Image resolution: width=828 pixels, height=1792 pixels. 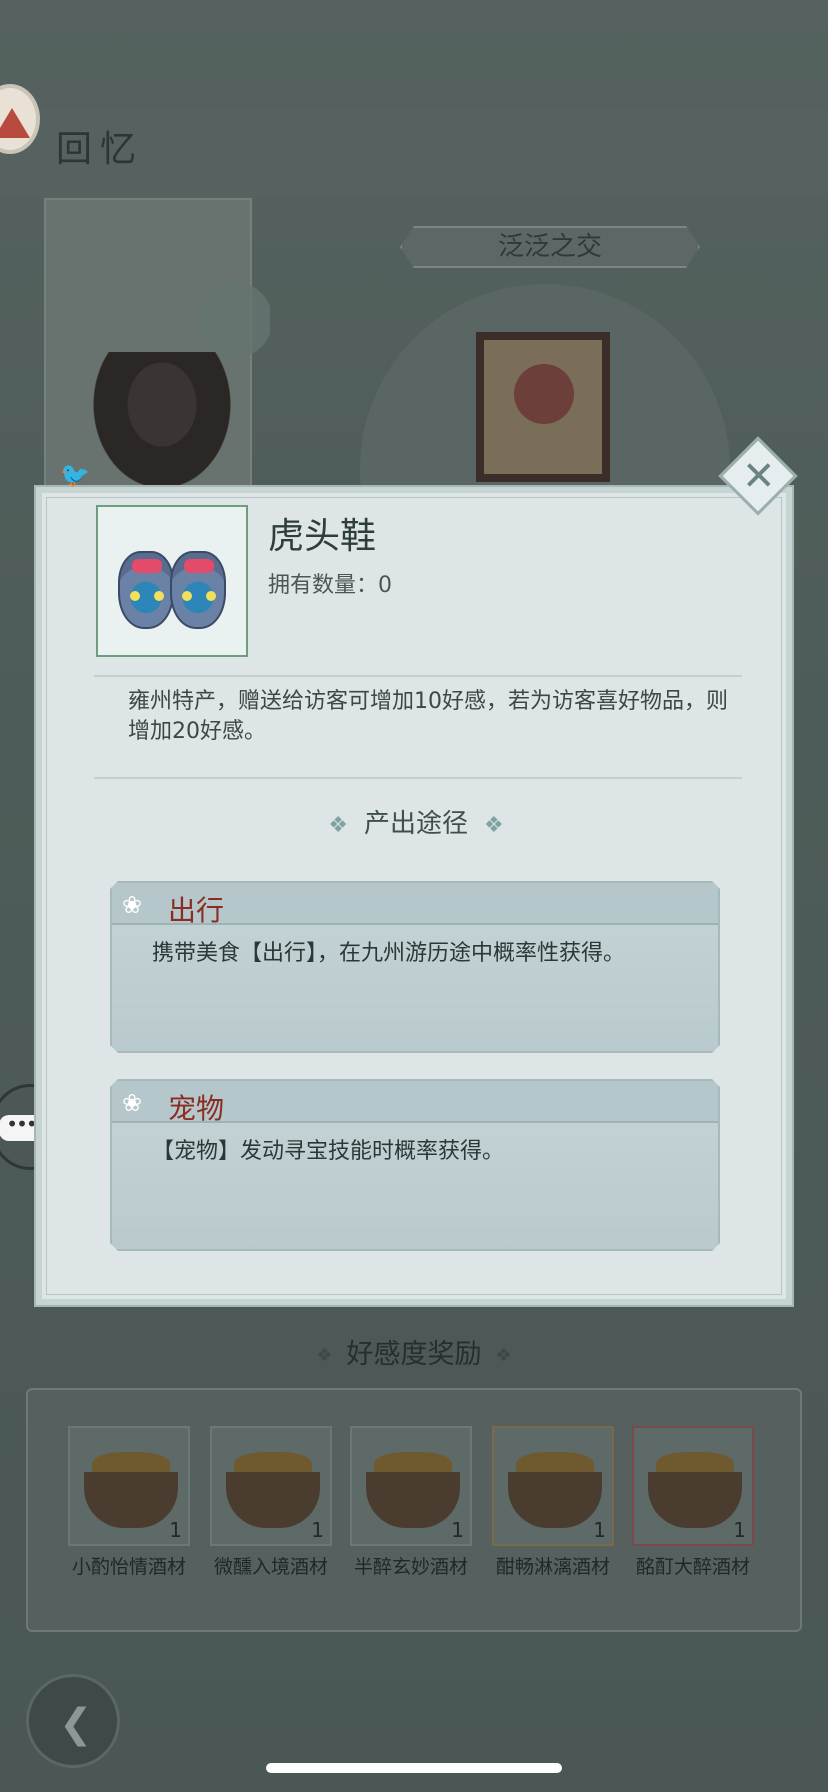 What do you see at coordinates (100, 149) in the screenshot?
I see `page-title: 回忆` at bounding box center [100, 149].